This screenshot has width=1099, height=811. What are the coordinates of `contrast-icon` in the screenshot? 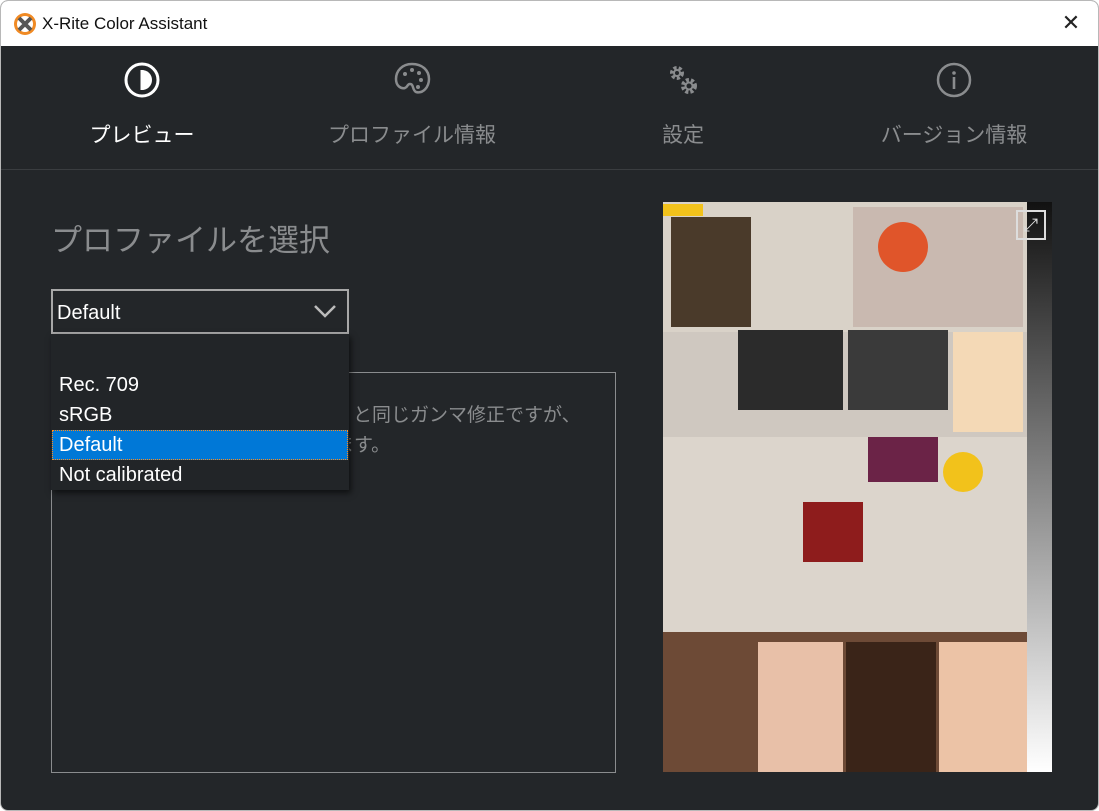 It's located at (142, 80).